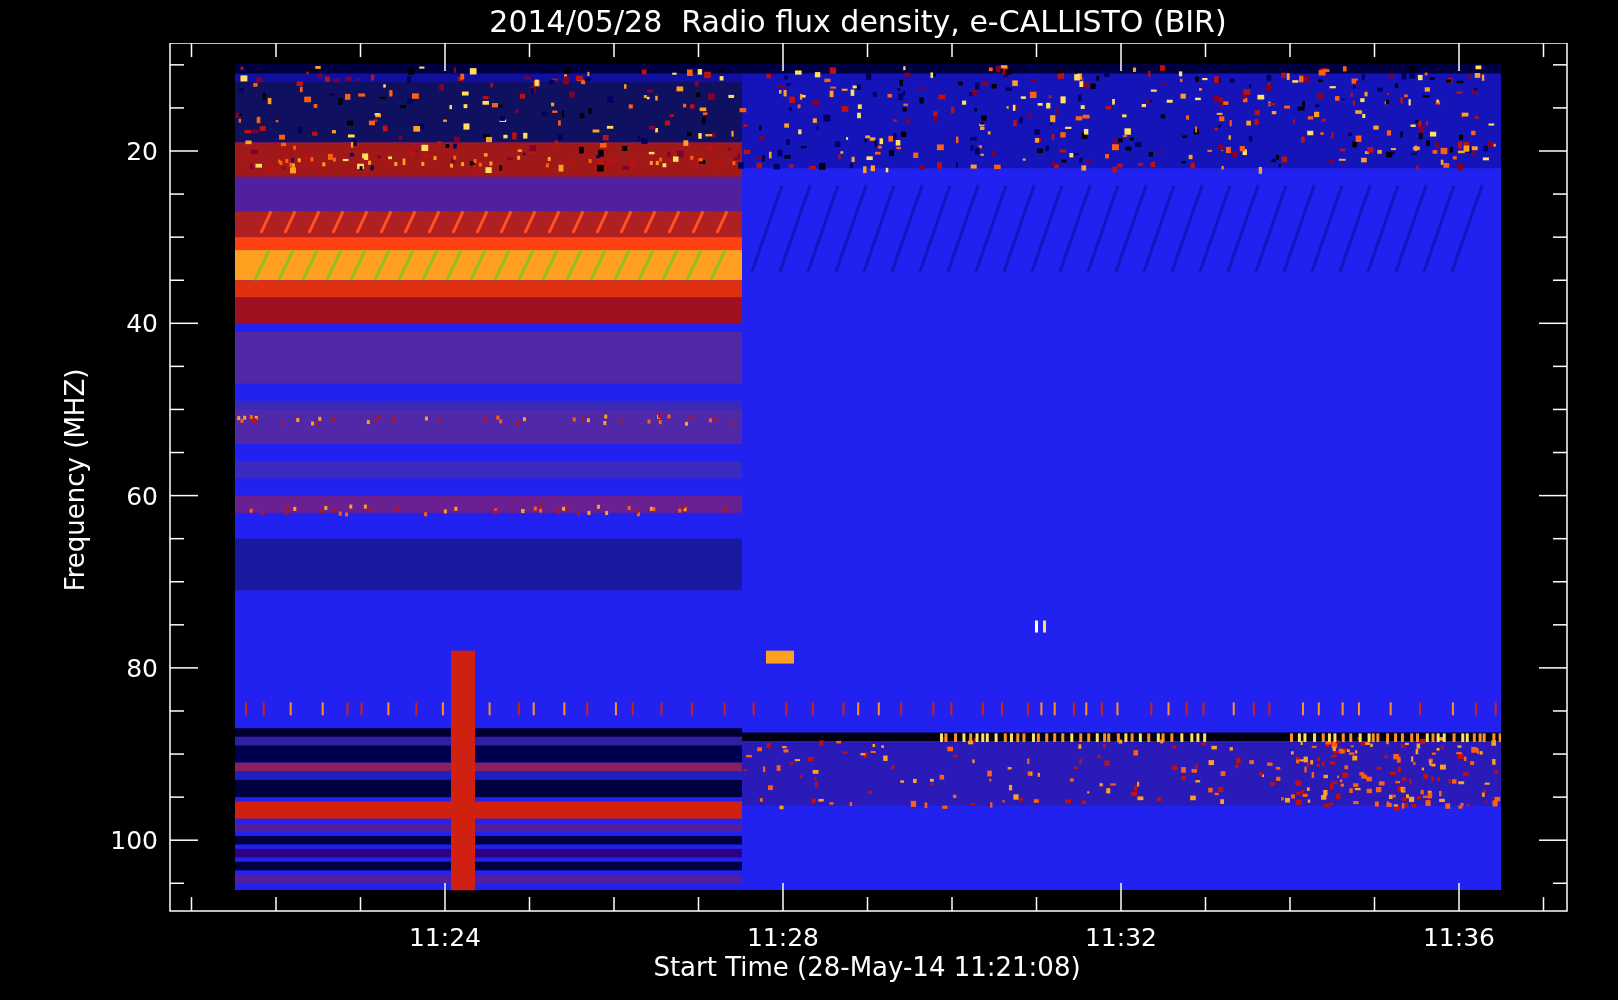 The width and height of the screenshot is (1618, 1000). Describe the element at coordinates (445, 937) in the screenshot. I see `x-tick-label: 11:24` at that location.